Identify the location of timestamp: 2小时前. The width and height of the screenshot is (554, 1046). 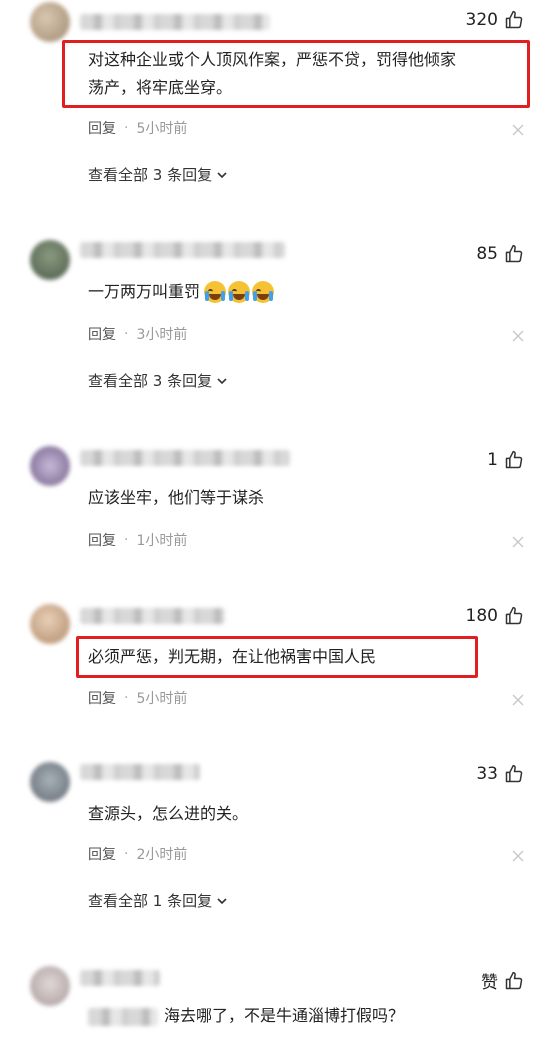
(162, 855).